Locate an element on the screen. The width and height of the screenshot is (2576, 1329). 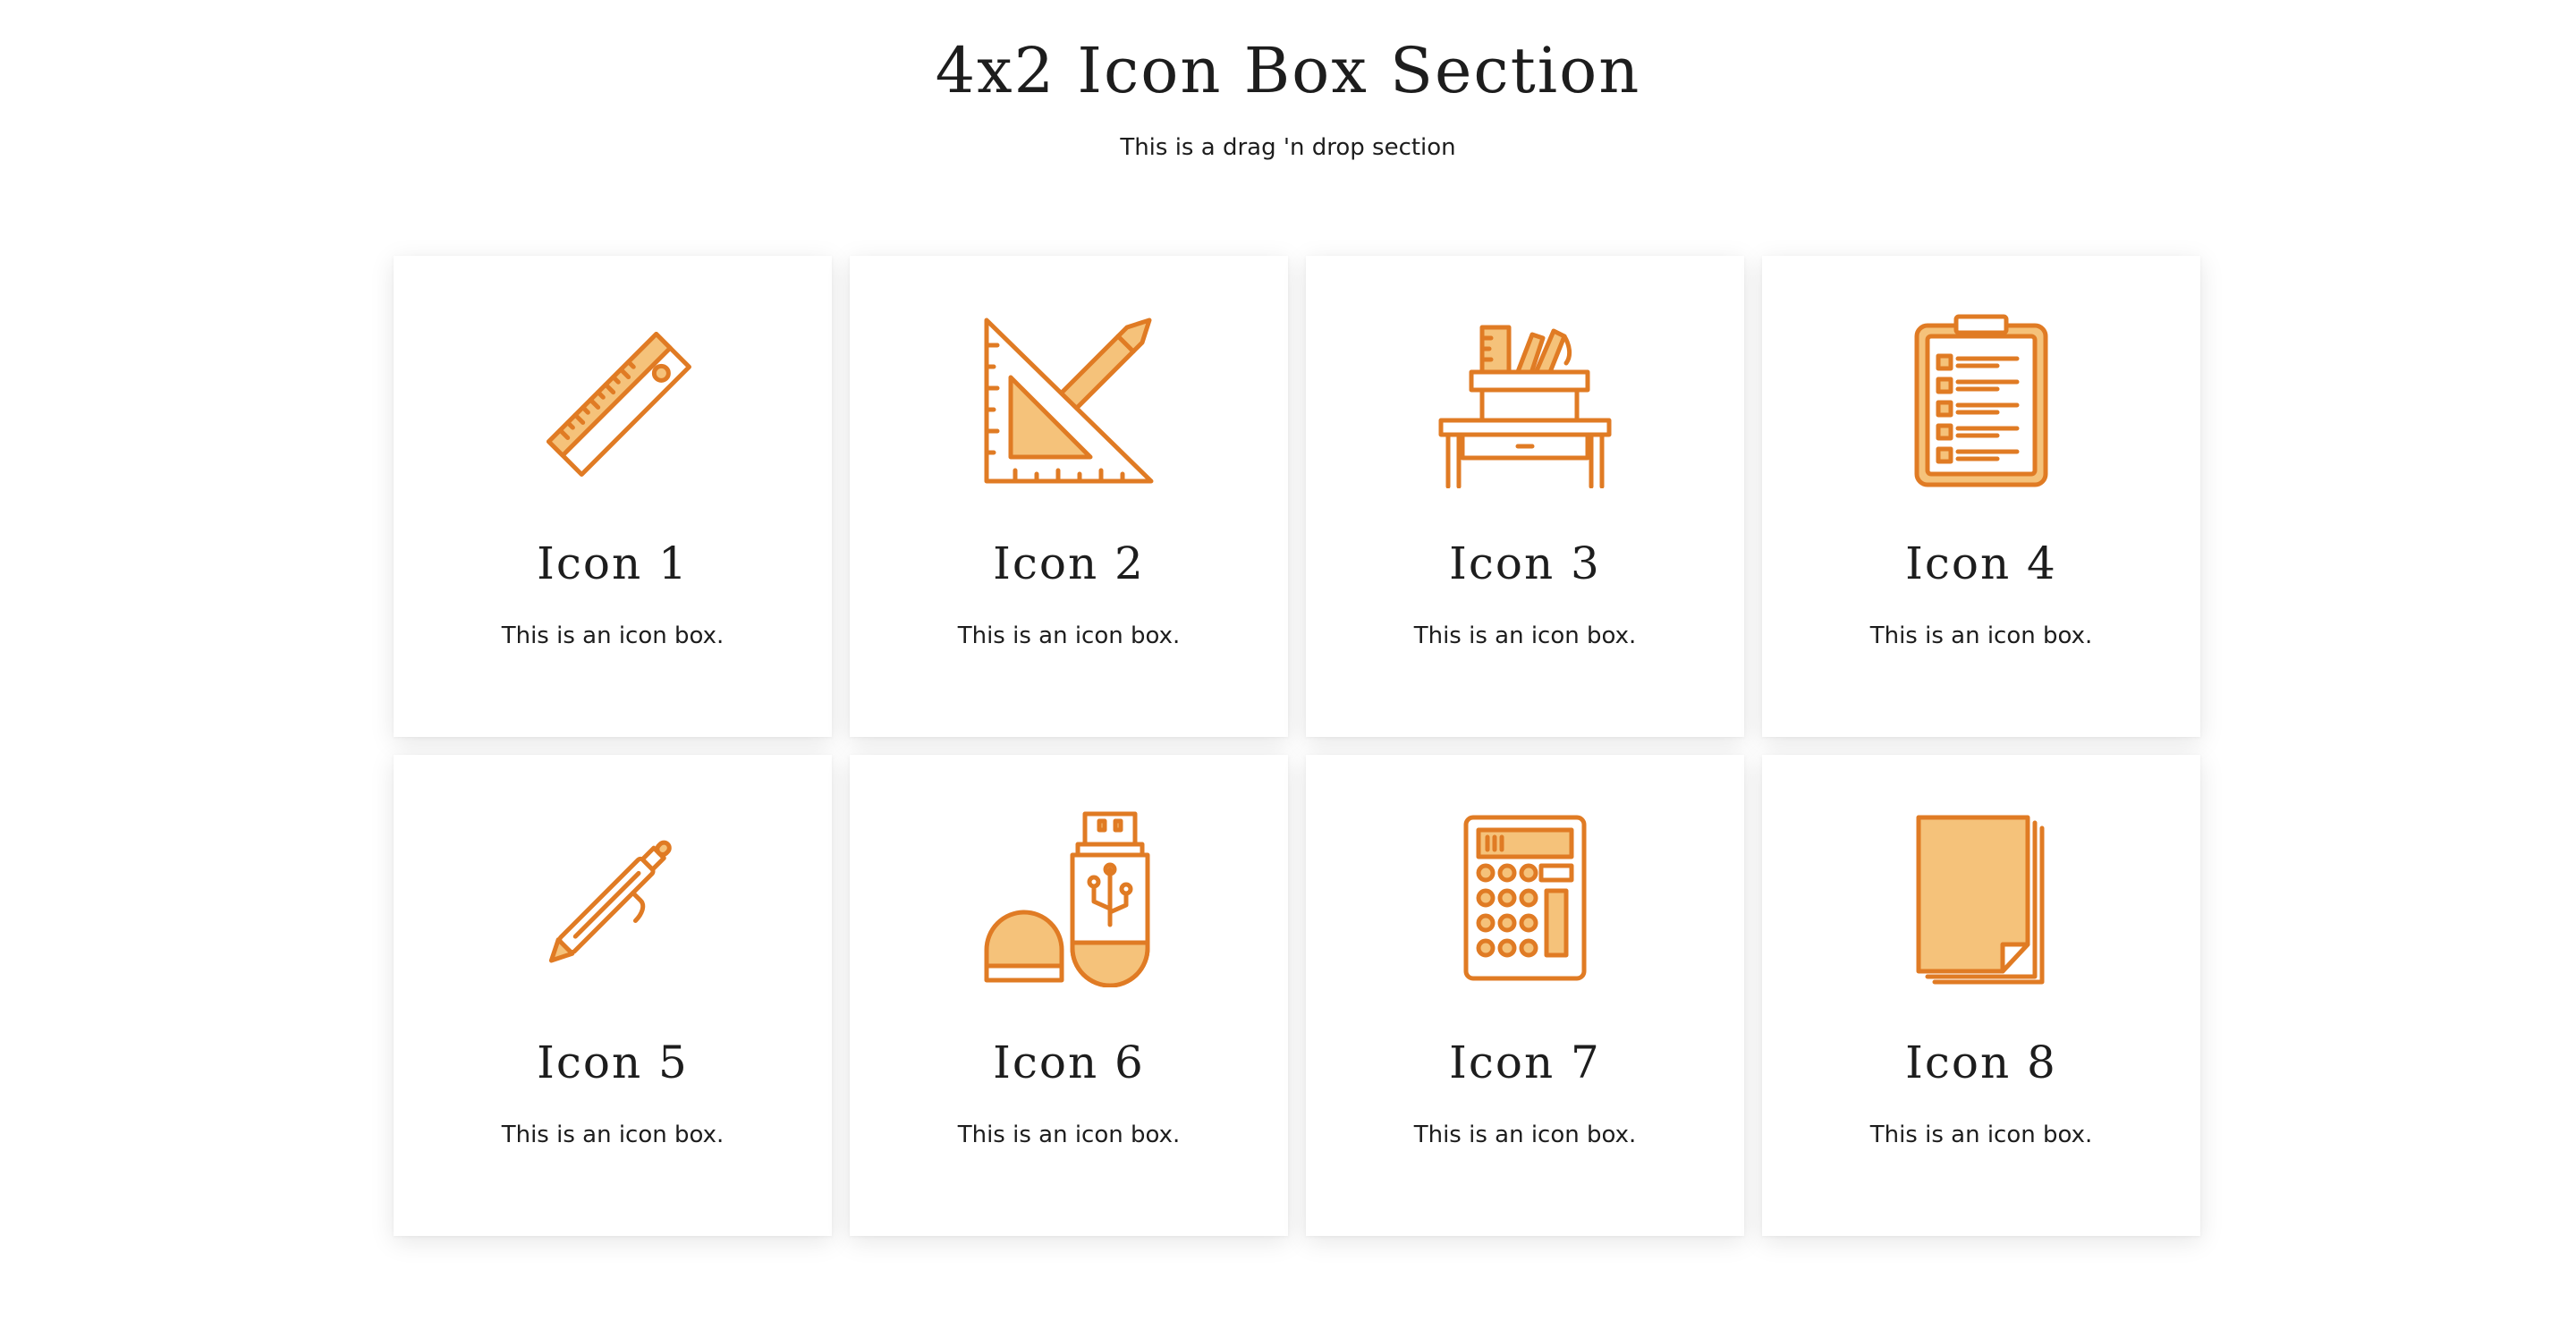
pen-icon is located at coordinates (612, 897).